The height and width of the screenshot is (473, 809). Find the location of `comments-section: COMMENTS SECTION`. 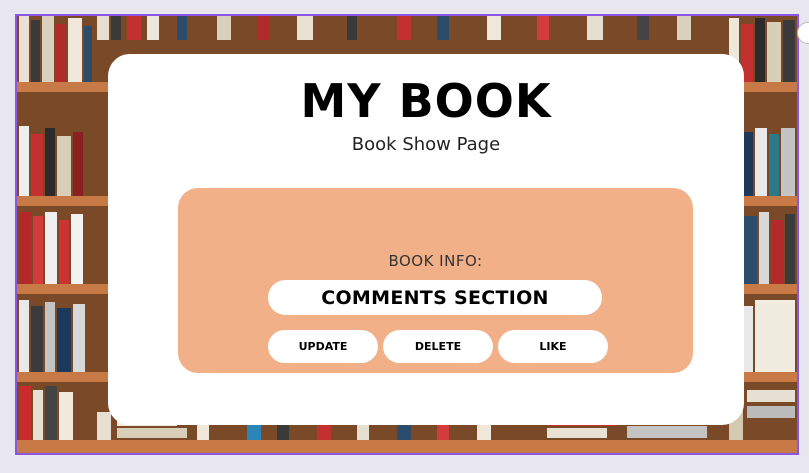

comments-section: COMMENTS SECTION is located at coordinates (435, 297).